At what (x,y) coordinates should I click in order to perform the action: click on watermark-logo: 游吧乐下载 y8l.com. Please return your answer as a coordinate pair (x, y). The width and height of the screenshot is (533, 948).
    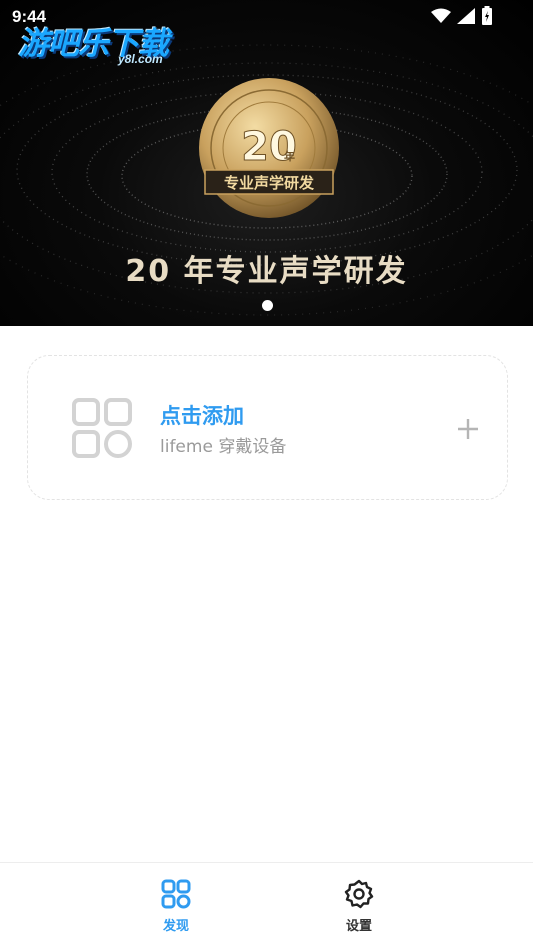
    Looking at the image, I should click on (103, 43).